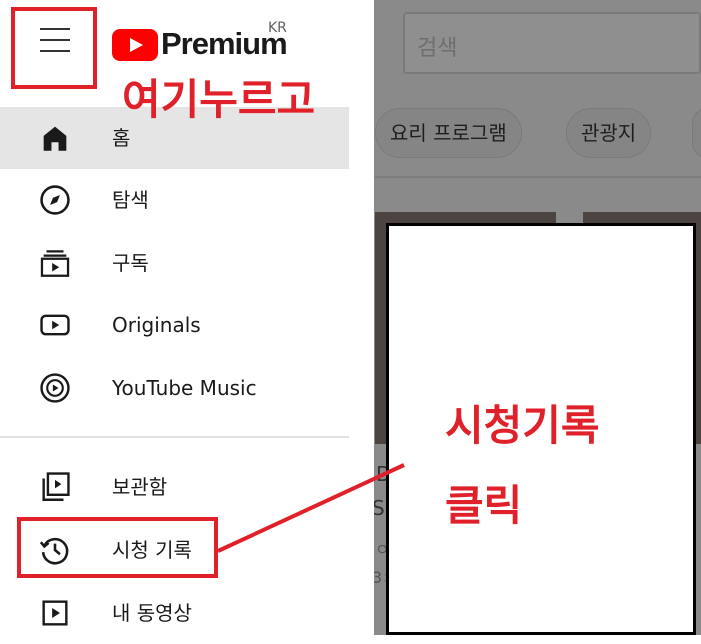 Image resolution: width=701 pixels, height=644 pixels. What do you see at coordinates (311, 508) in the screenshot?
I see `annotation-arrow` at bounding box center [311, 508].